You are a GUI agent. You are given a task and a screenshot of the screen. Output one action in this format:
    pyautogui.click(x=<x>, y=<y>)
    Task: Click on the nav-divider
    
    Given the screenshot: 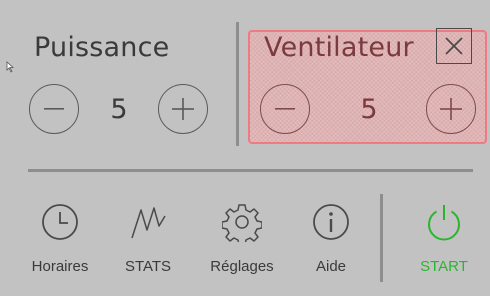 What is the action you would take?
    pyautogui.click(x=381, y=238)
    